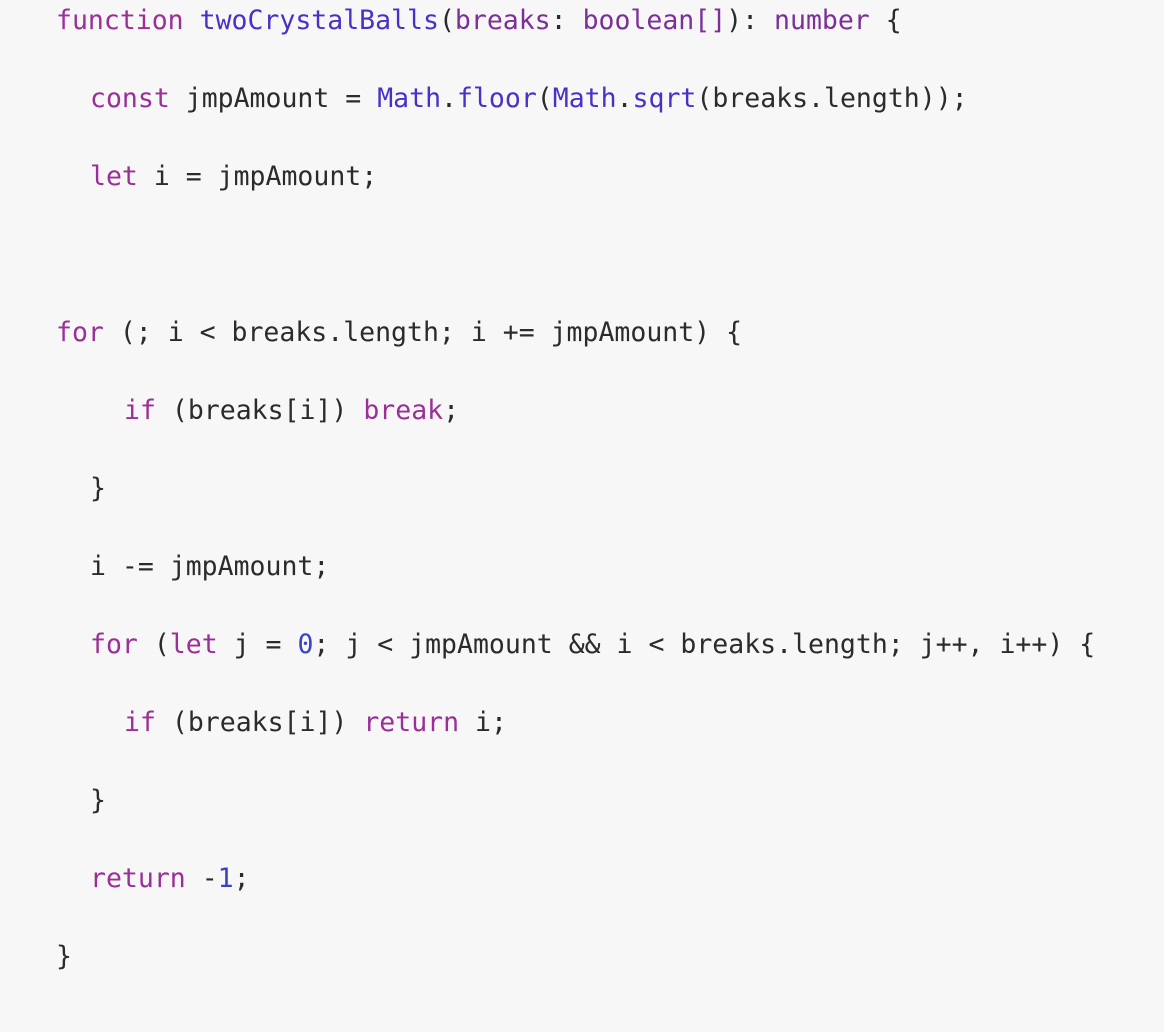 The height and width of the screenshot is (1032, 1164). What do you see at coordinates (273, 98) in the screenshot?
I see `code-text-token: jmpAmount =` at bounding box center [273, 98].